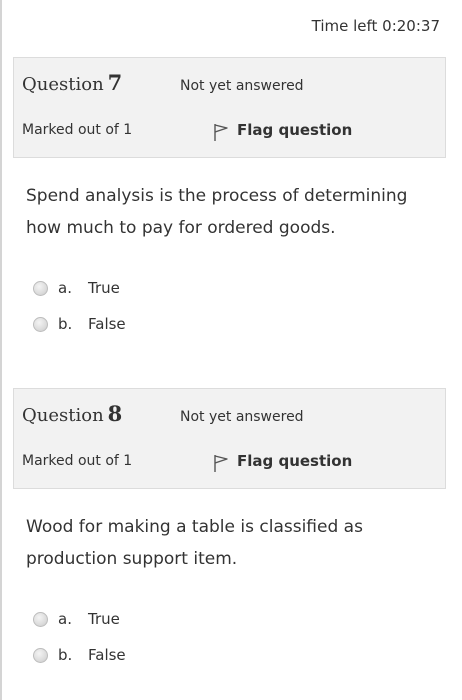  What do you see at coordinates (115, 82) in the screenshot?
I see `question-number-value: 7` at bounding box center [115, 82].